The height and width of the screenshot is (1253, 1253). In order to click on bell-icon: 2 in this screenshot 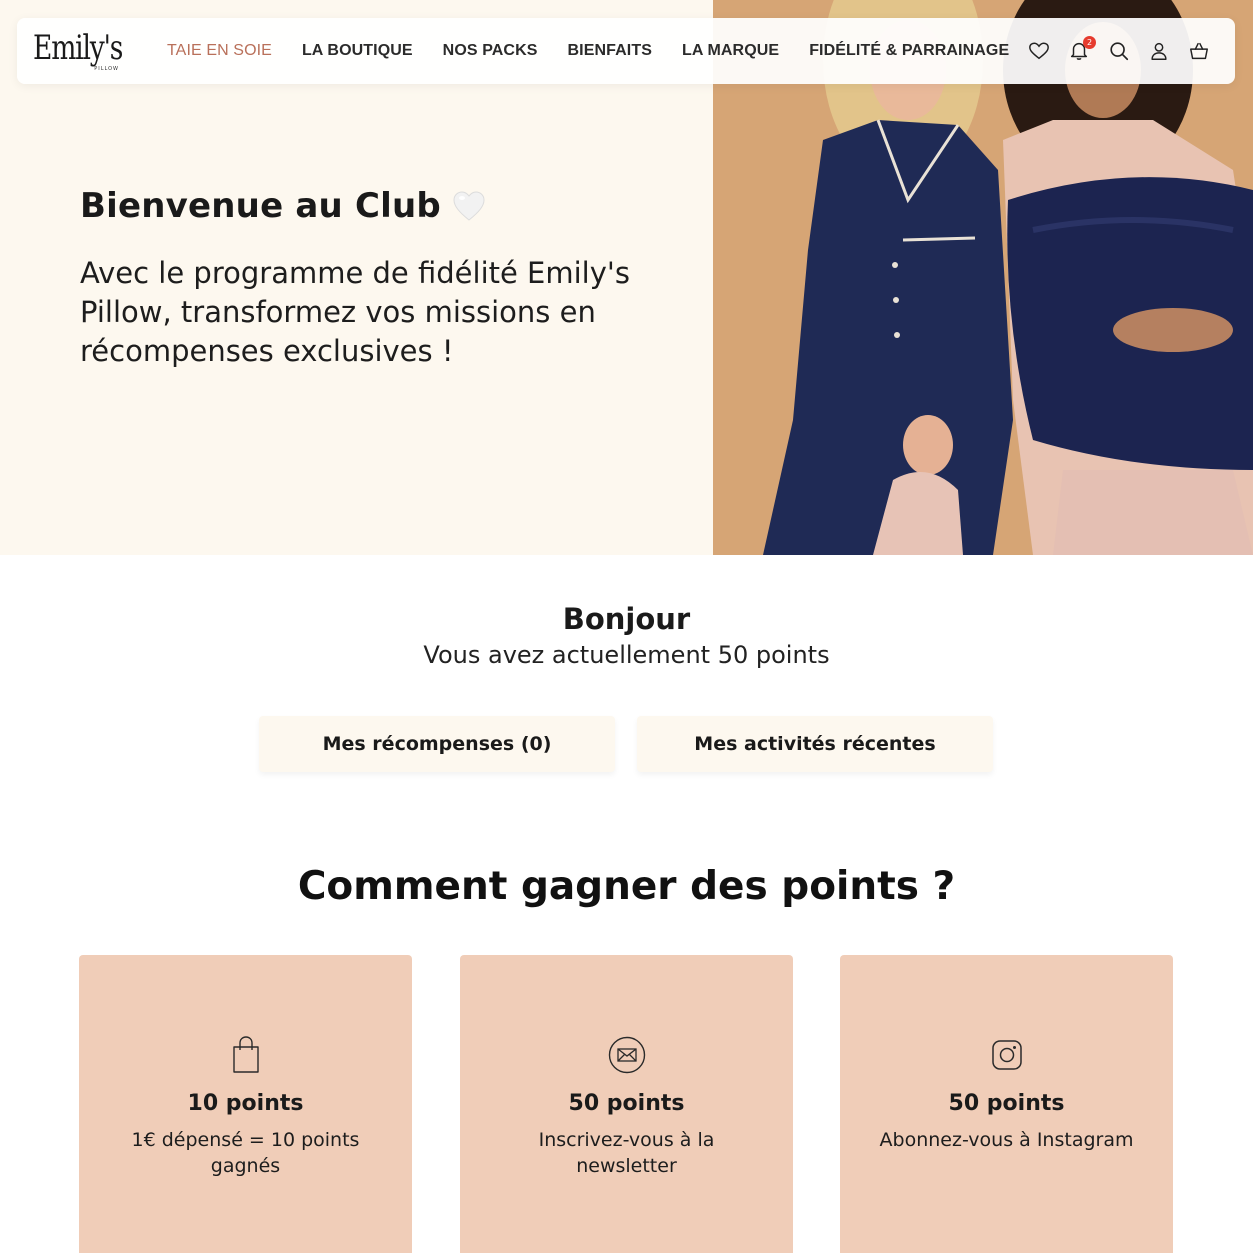, I will do `click(1081, 49)`.